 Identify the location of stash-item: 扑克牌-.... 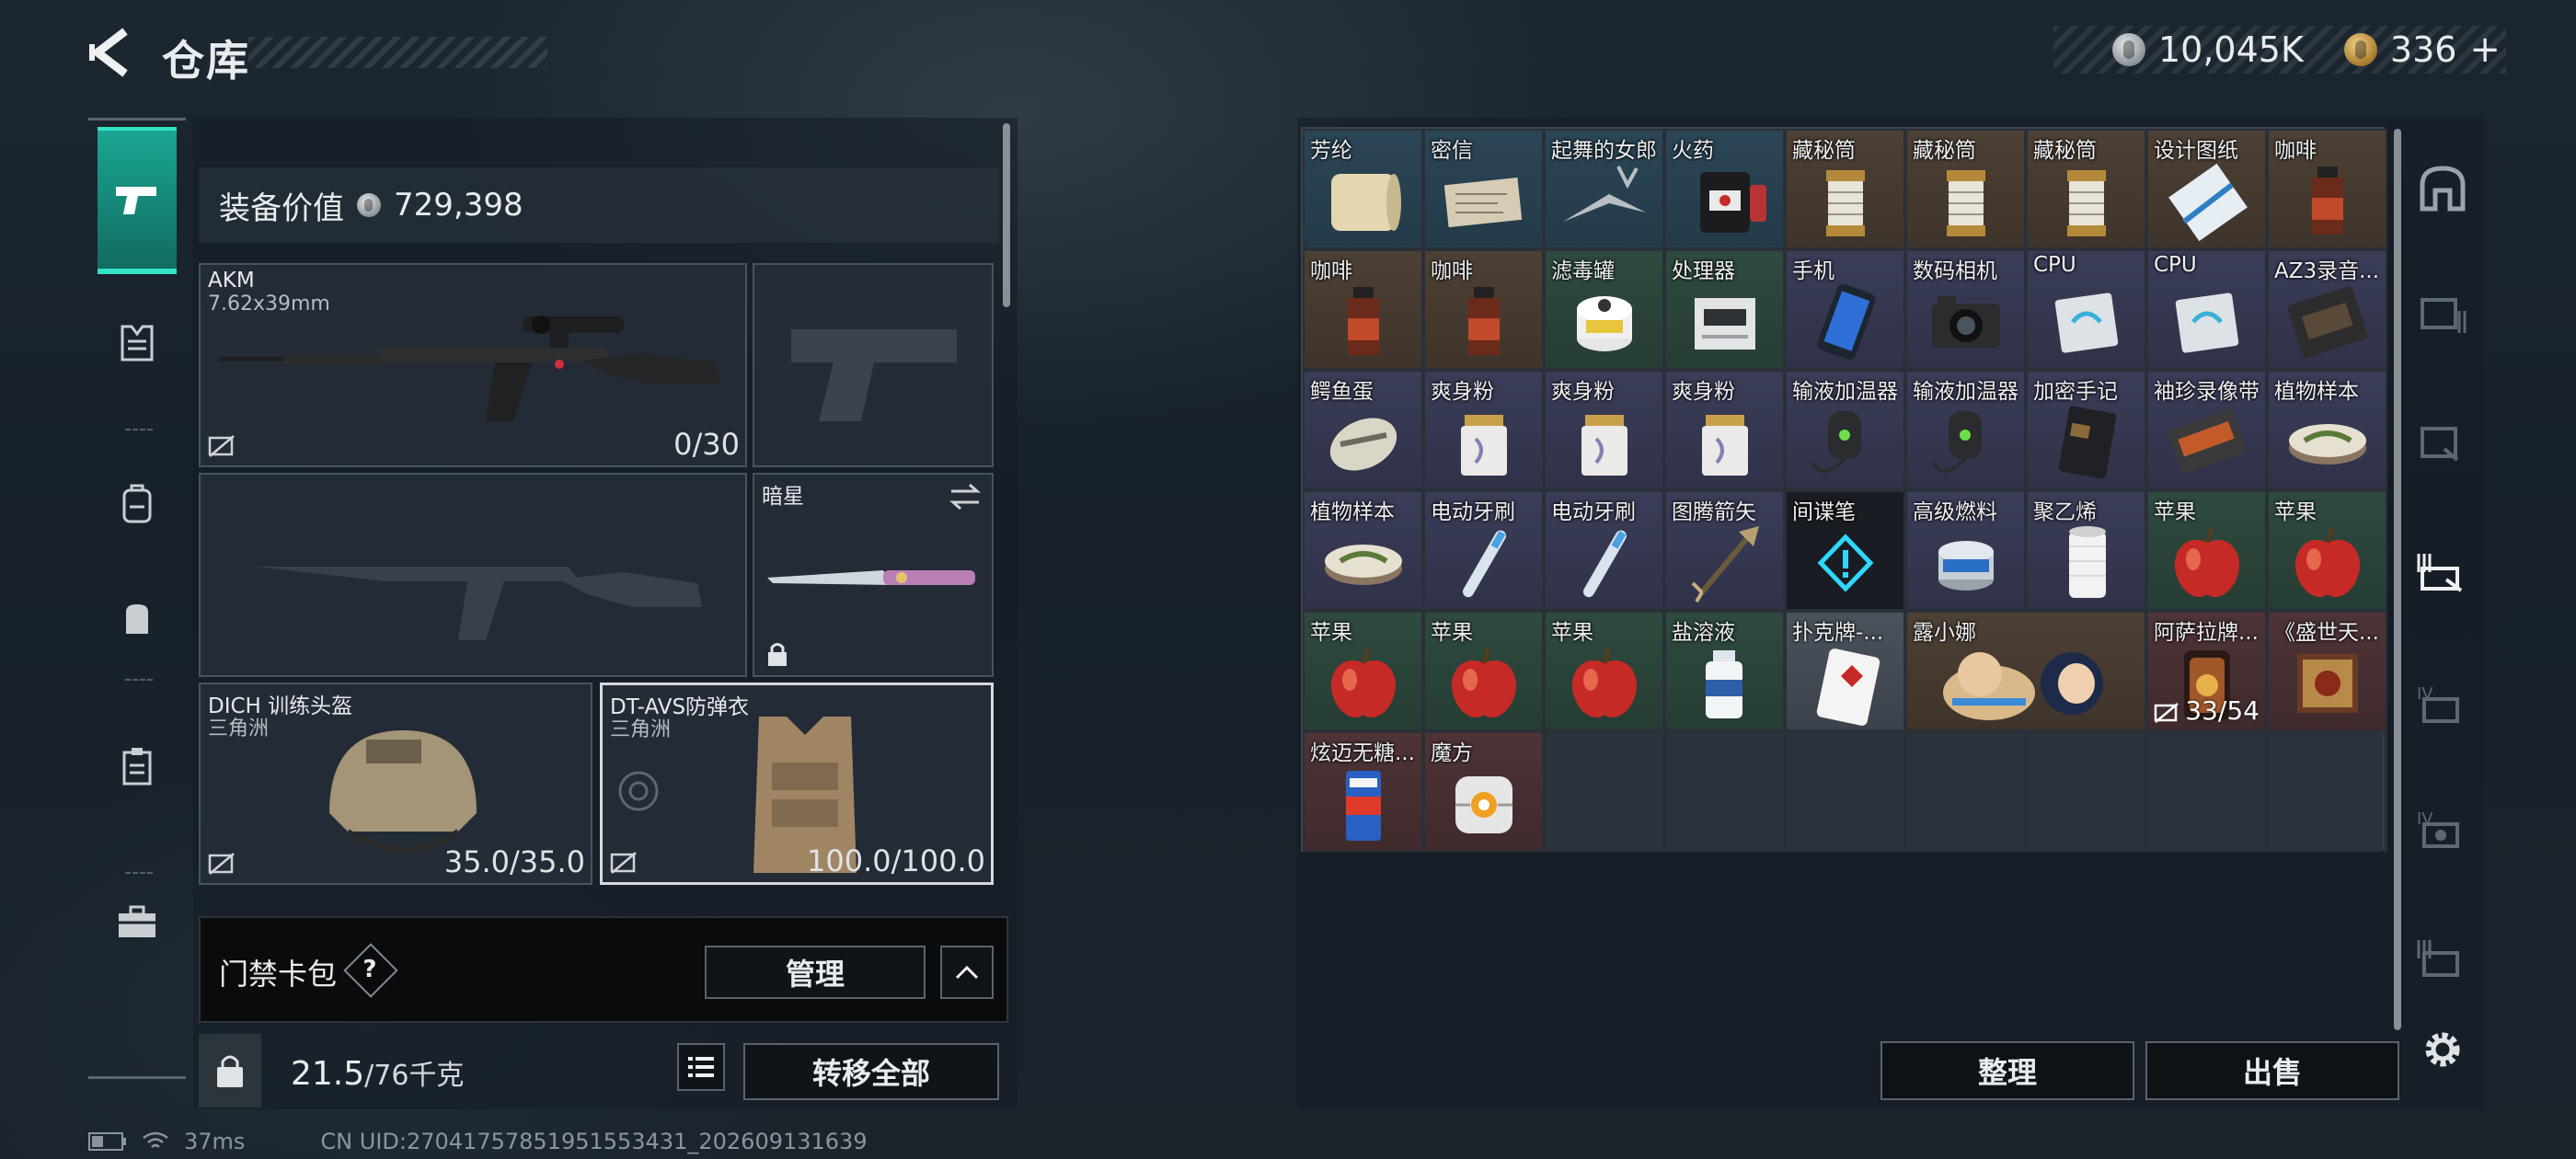
(1845, 671).